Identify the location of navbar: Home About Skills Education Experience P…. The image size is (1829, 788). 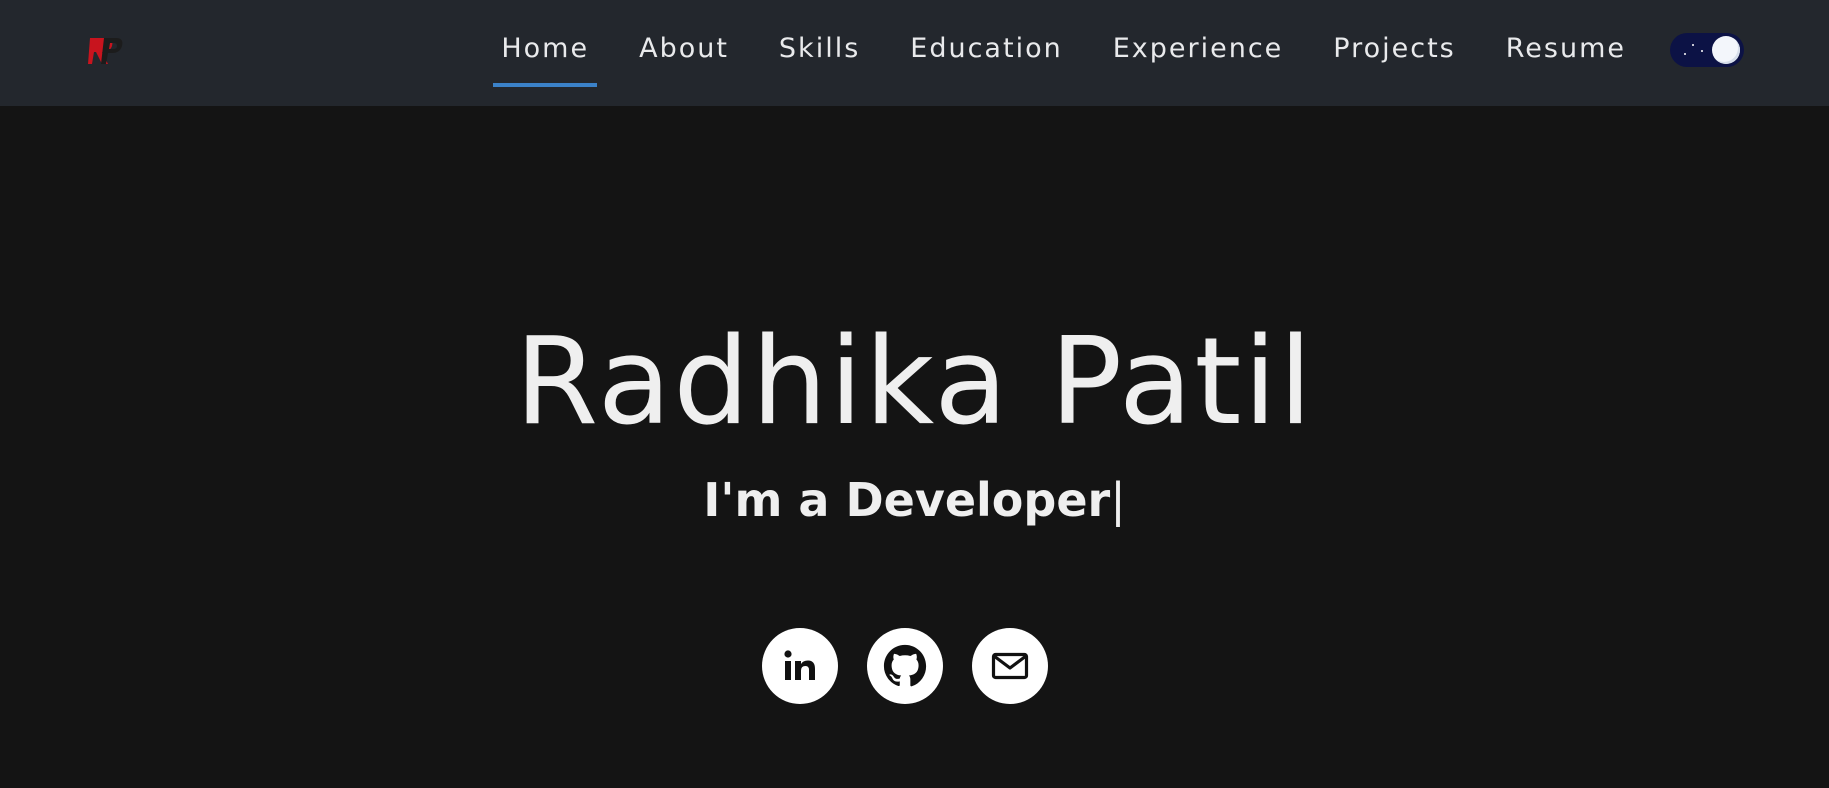
(914, 53).